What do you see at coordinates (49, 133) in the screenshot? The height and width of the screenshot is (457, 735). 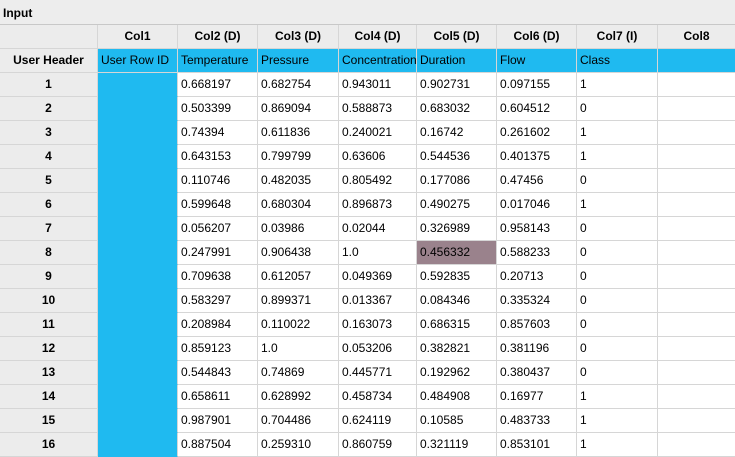 I see `row-header: 3` at bounding box center [49, 133].